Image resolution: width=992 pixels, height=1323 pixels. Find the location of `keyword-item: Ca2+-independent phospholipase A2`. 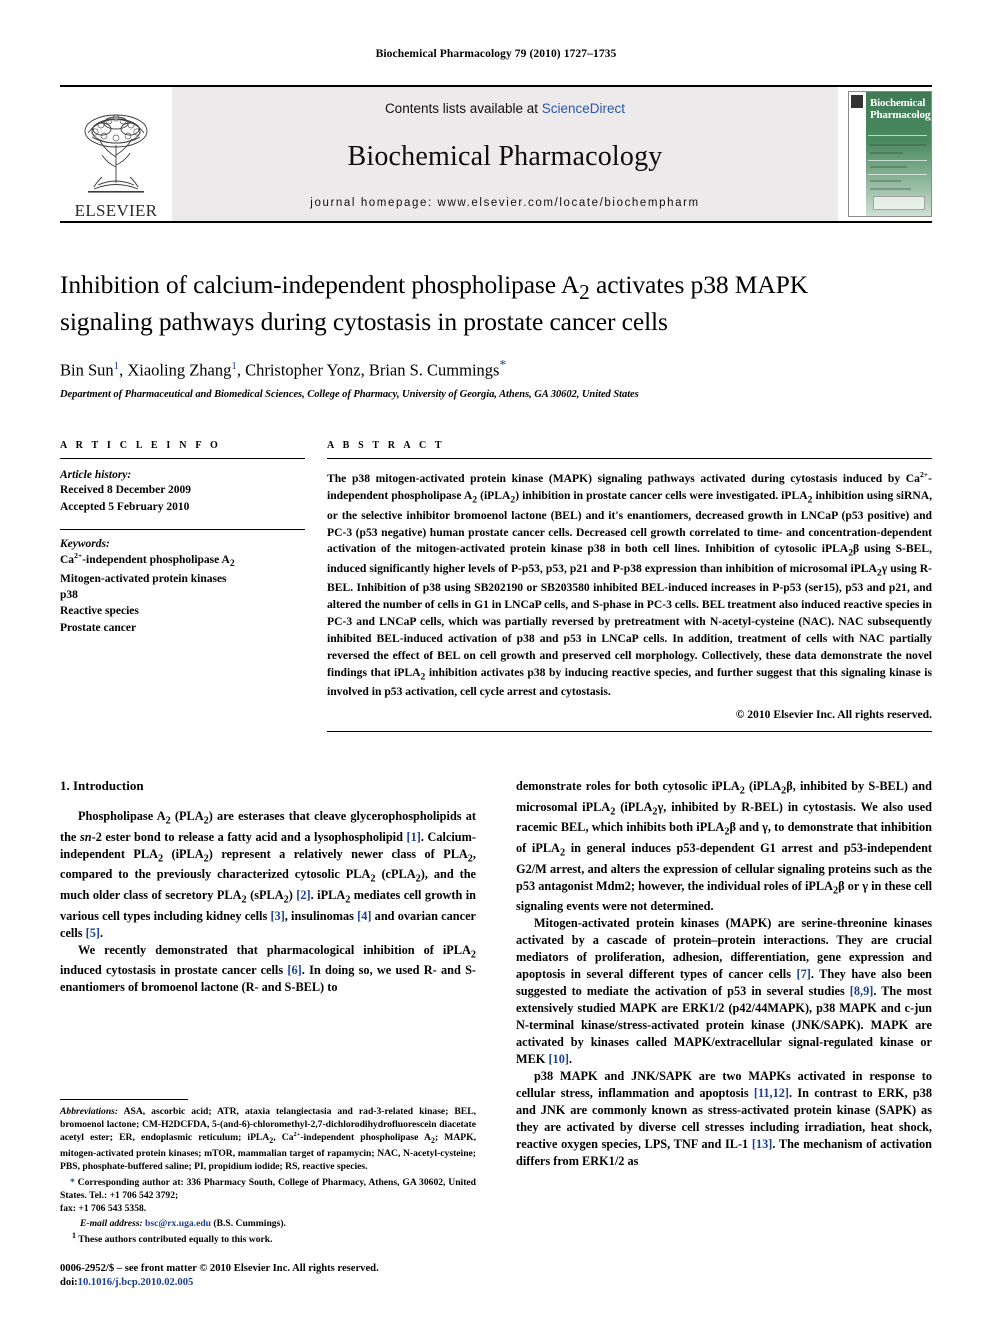

keyword-item: Ca2+-independent phospholipase A2 is located at coordinates (147, 560).